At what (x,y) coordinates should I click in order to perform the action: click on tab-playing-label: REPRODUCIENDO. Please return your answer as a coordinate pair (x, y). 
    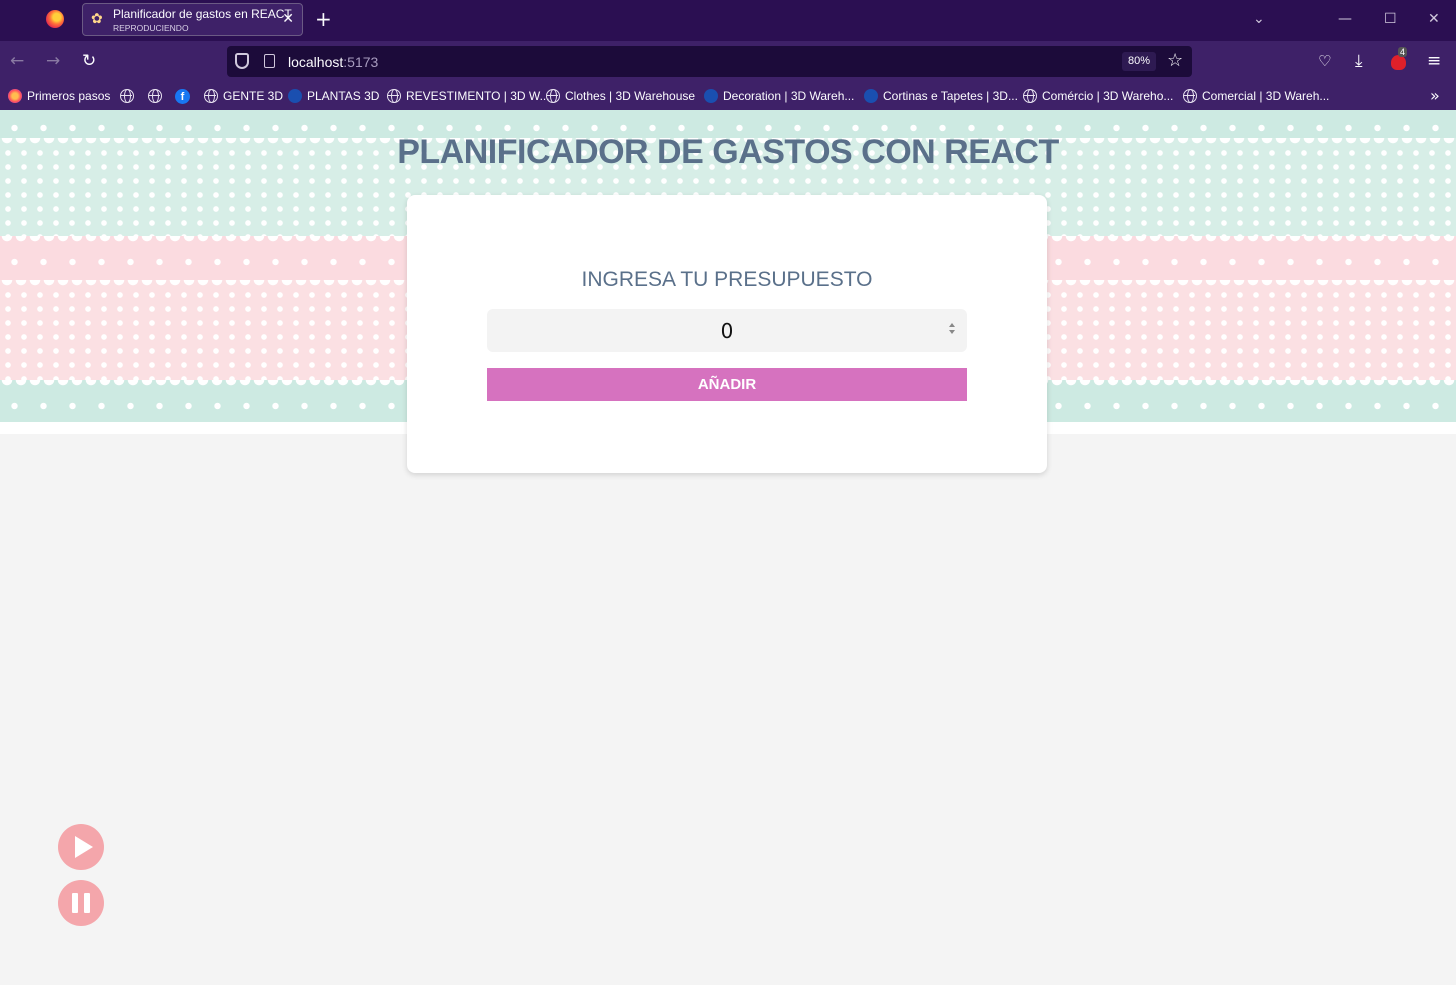
    Looking at the image, I should click on (151, 28).